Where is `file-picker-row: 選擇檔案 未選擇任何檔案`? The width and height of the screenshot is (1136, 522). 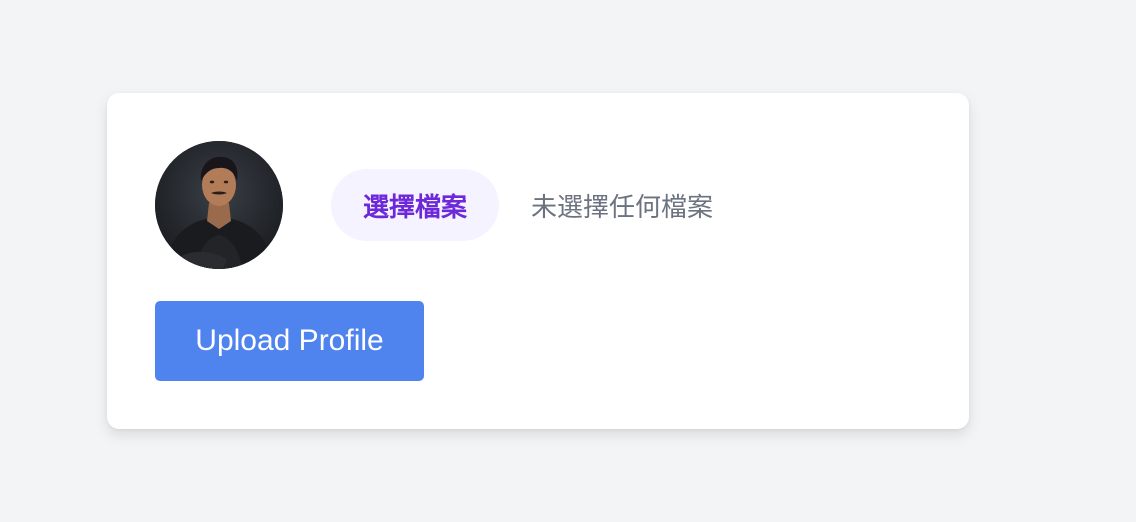
file-picker-row: 選擇檔案 未選擇任何檔案 is located at coordinates (434, 205).